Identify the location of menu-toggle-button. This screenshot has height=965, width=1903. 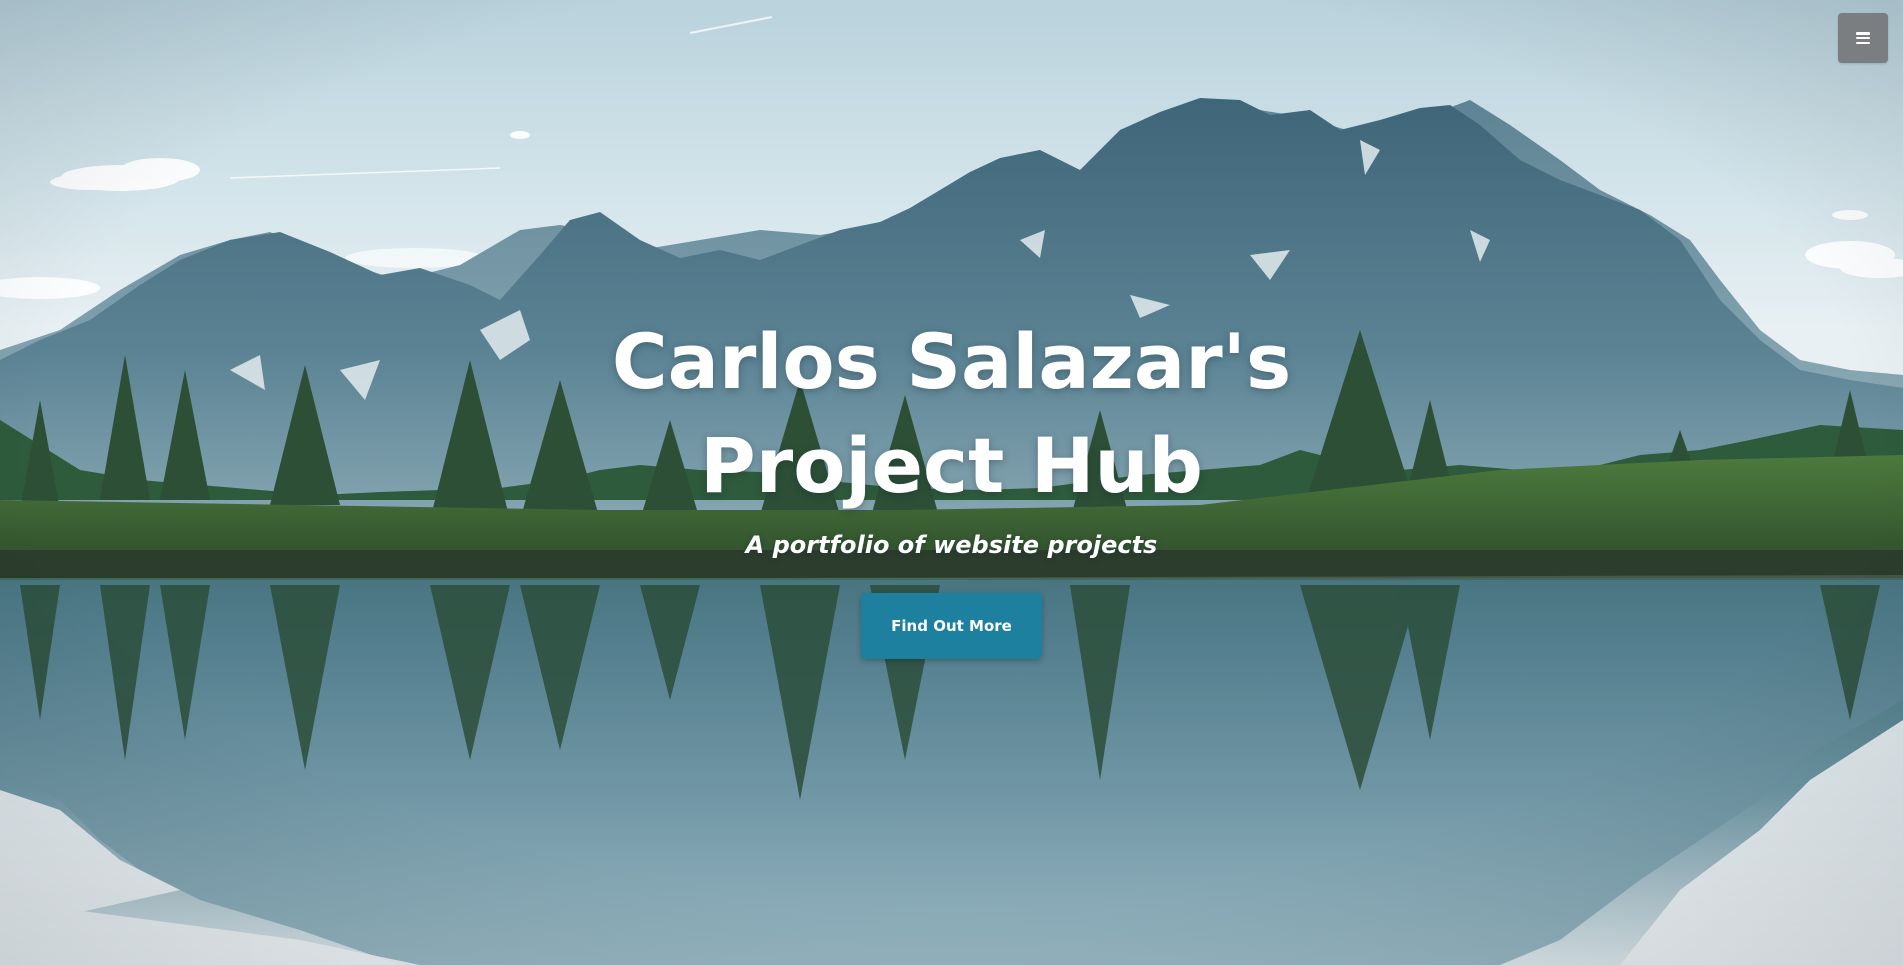
(1863, 38).